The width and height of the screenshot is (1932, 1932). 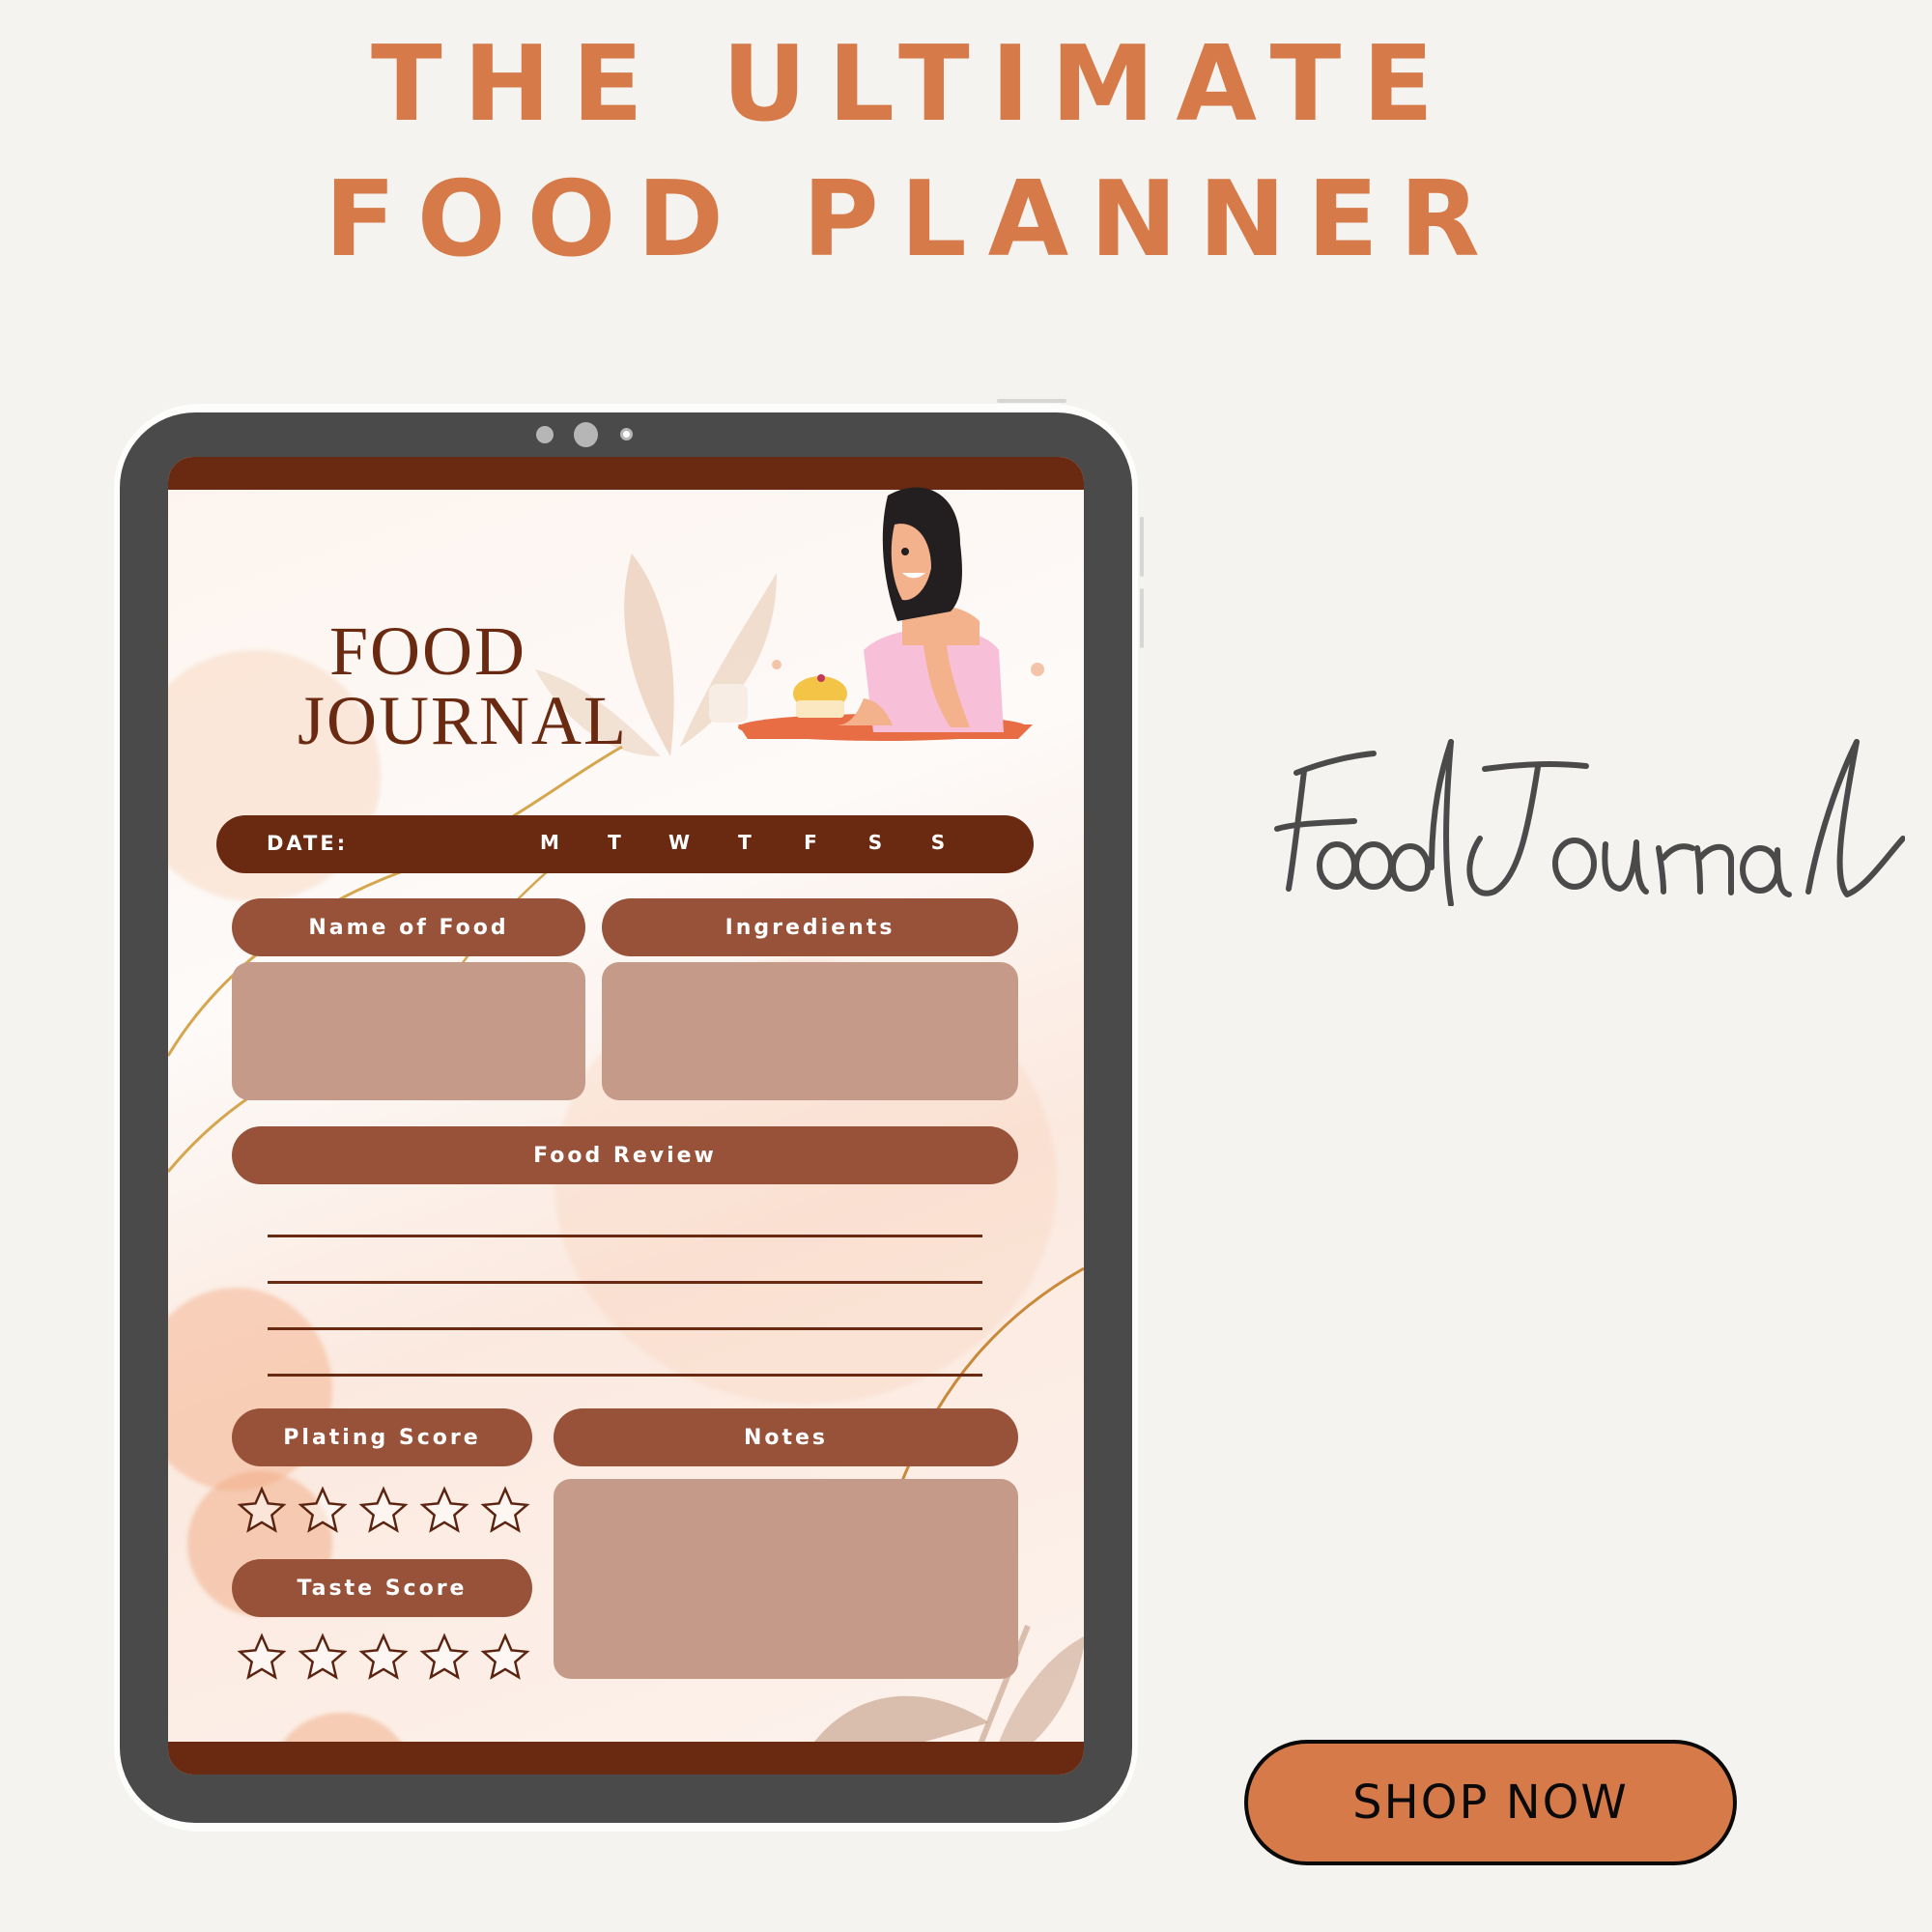 I want to click on day-thursday: T, so click(x=744, y=842).